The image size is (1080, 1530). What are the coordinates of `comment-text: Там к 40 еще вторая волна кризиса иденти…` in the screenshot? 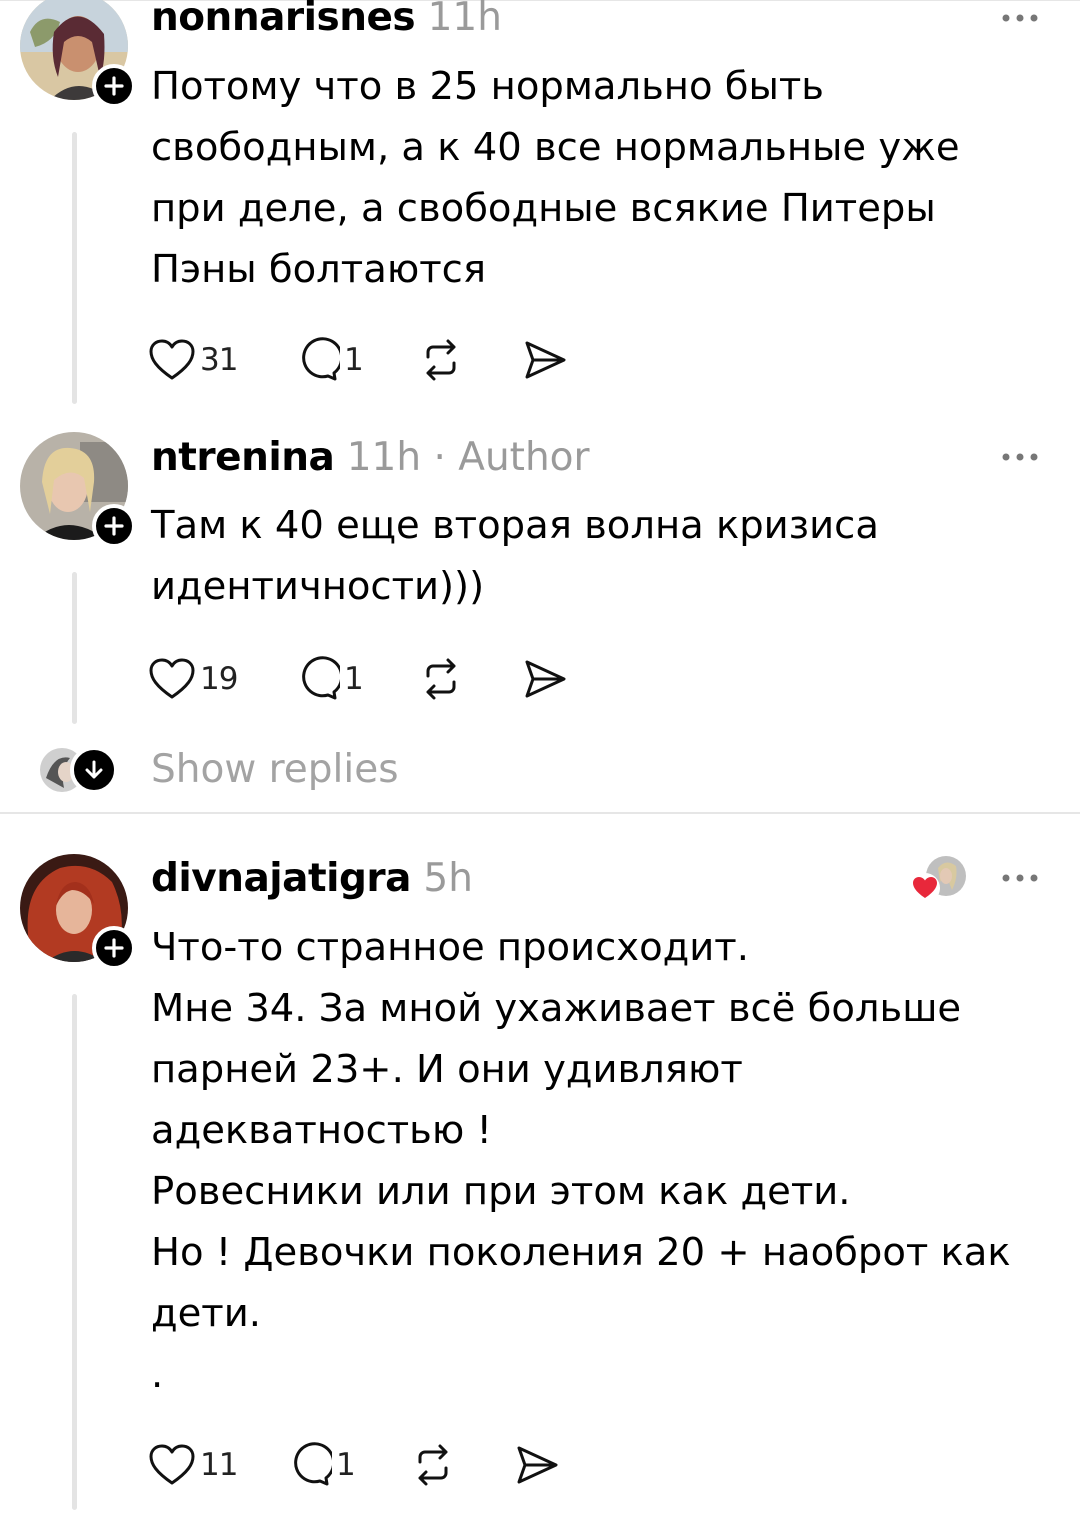 It's located at (515, 556).